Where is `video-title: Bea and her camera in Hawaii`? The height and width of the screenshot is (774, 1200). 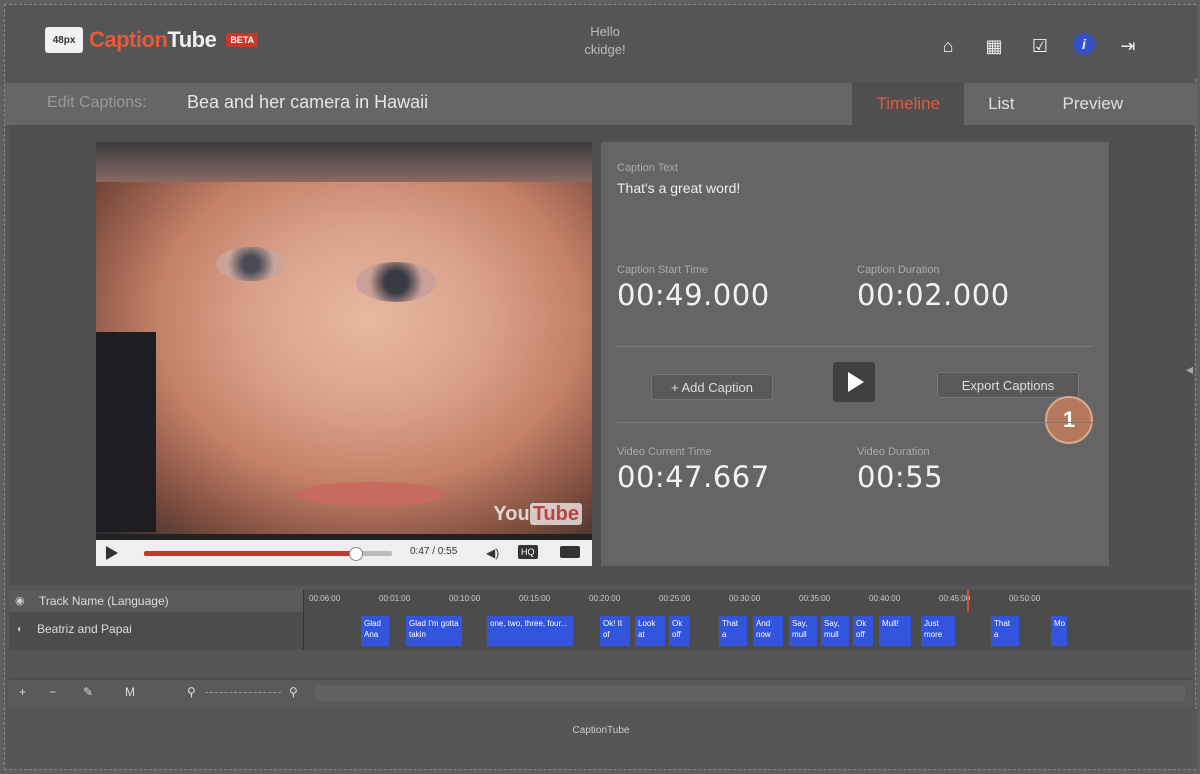 video-title: Bea and her camera in Hawaii is located at coordinates (308, 102).